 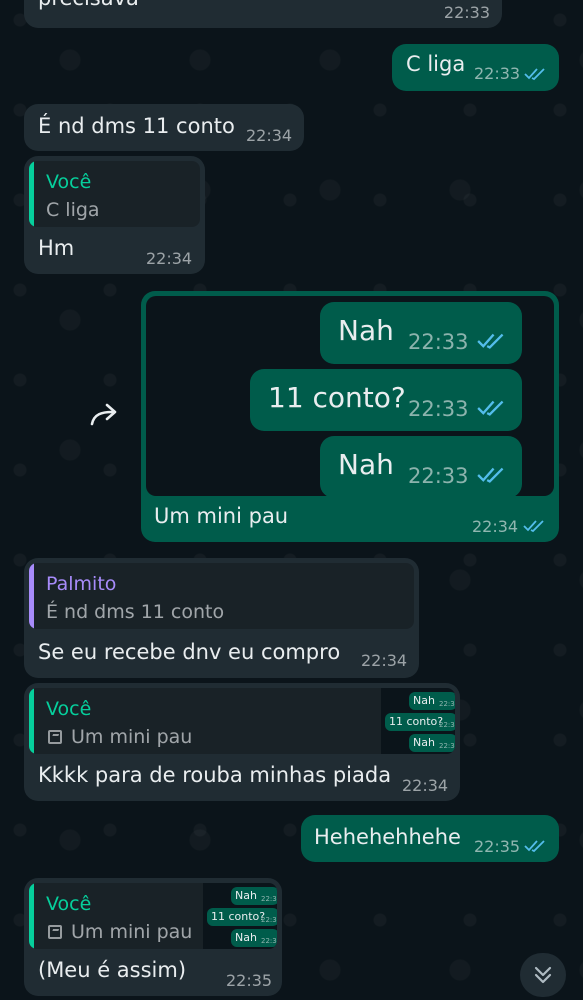 I want to click on quoted-message: Palmito É nd dms 11 conto, so click(x=221, y=596).